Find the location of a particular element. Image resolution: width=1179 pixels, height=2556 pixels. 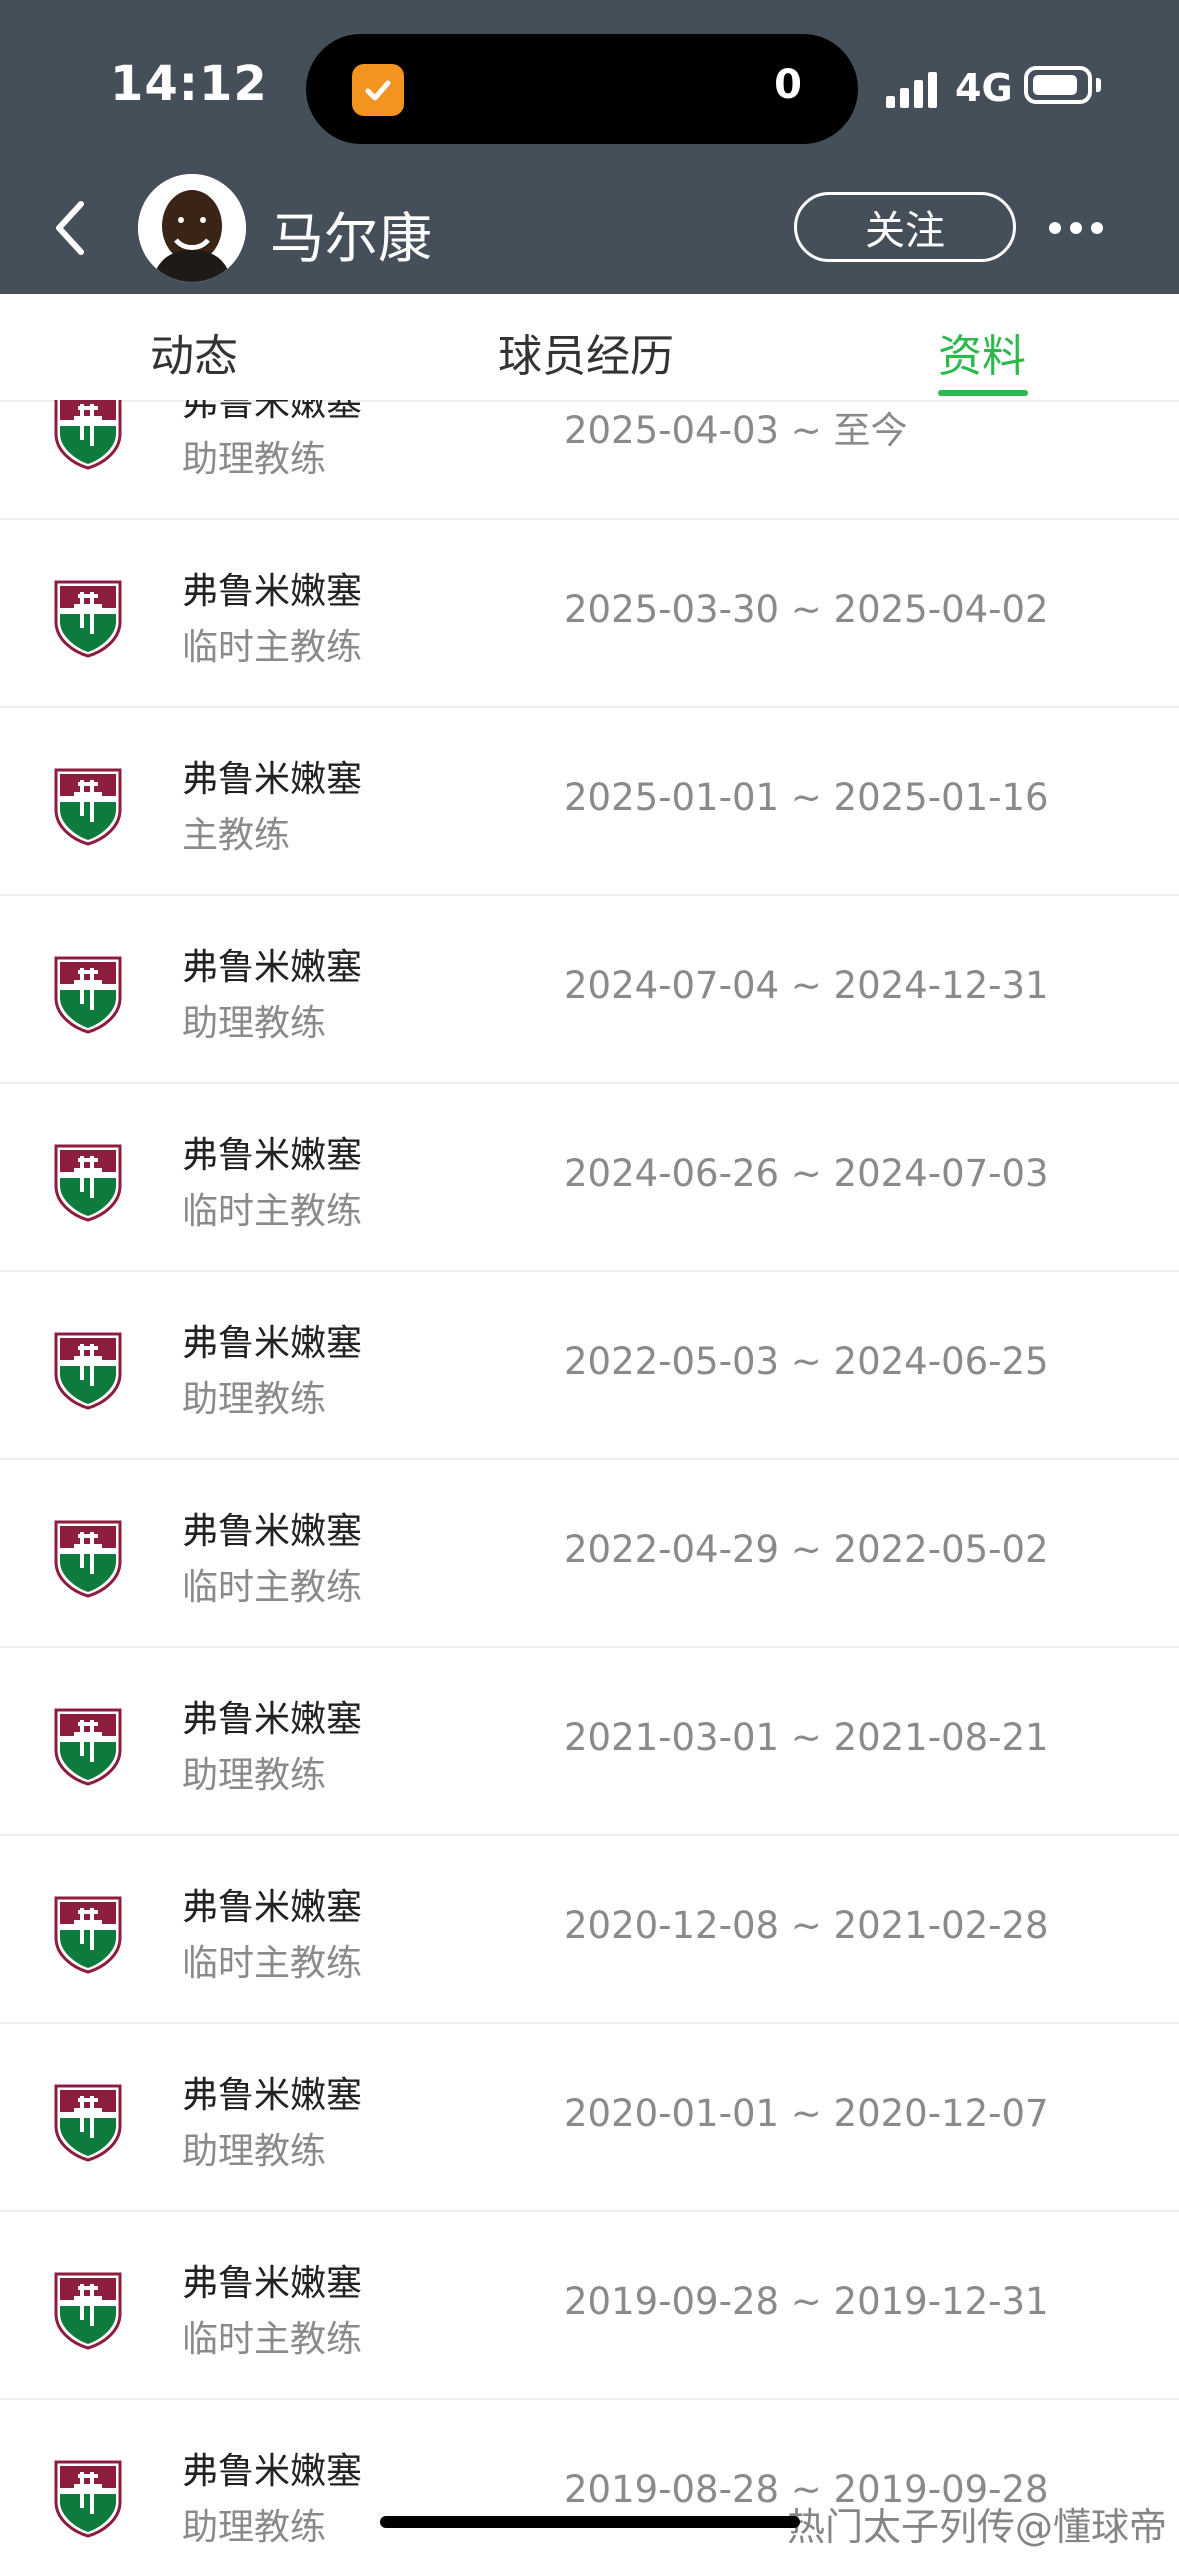

tenure-dates: 2022-05-03 ~ 2024-06-25 is located at coordinates (806, 1361).